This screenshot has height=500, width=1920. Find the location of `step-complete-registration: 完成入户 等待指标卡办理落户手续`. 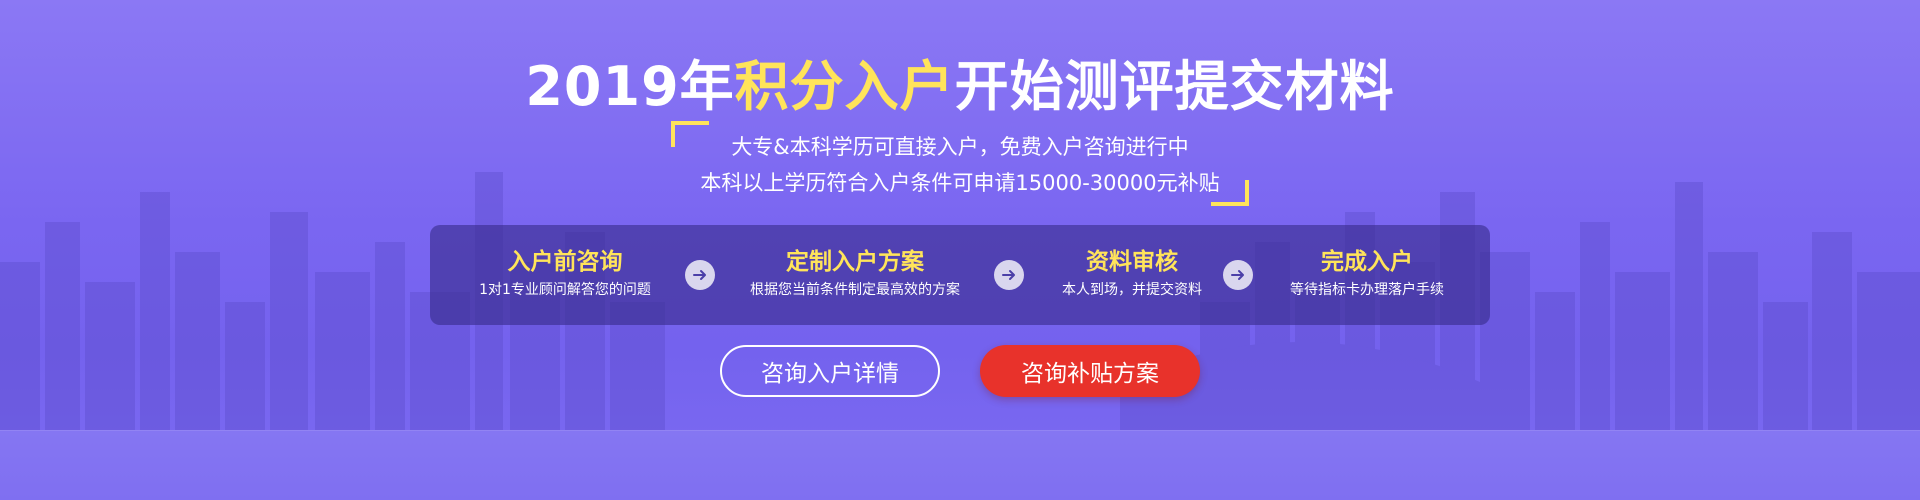

step-complete-registration: 完成入户 等待指标卡办理落户手续 is located at coordinates (1367, 274).